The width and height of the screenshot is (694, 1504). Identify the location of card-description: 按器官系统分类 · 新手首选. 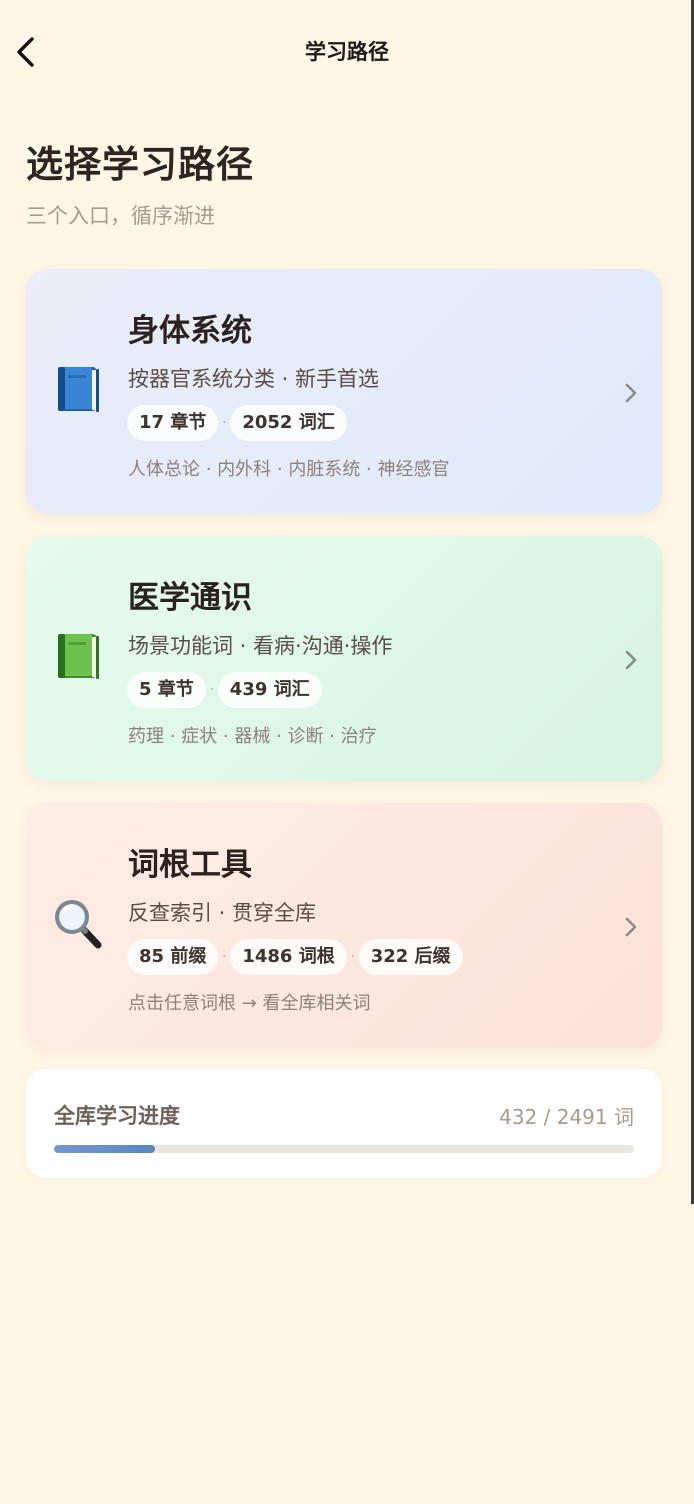
(254, 379).